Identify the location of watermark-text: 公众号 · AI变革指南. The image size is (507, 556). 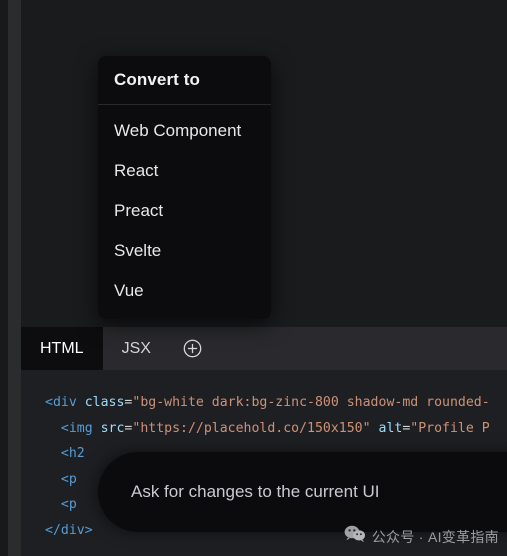
(435, 536).